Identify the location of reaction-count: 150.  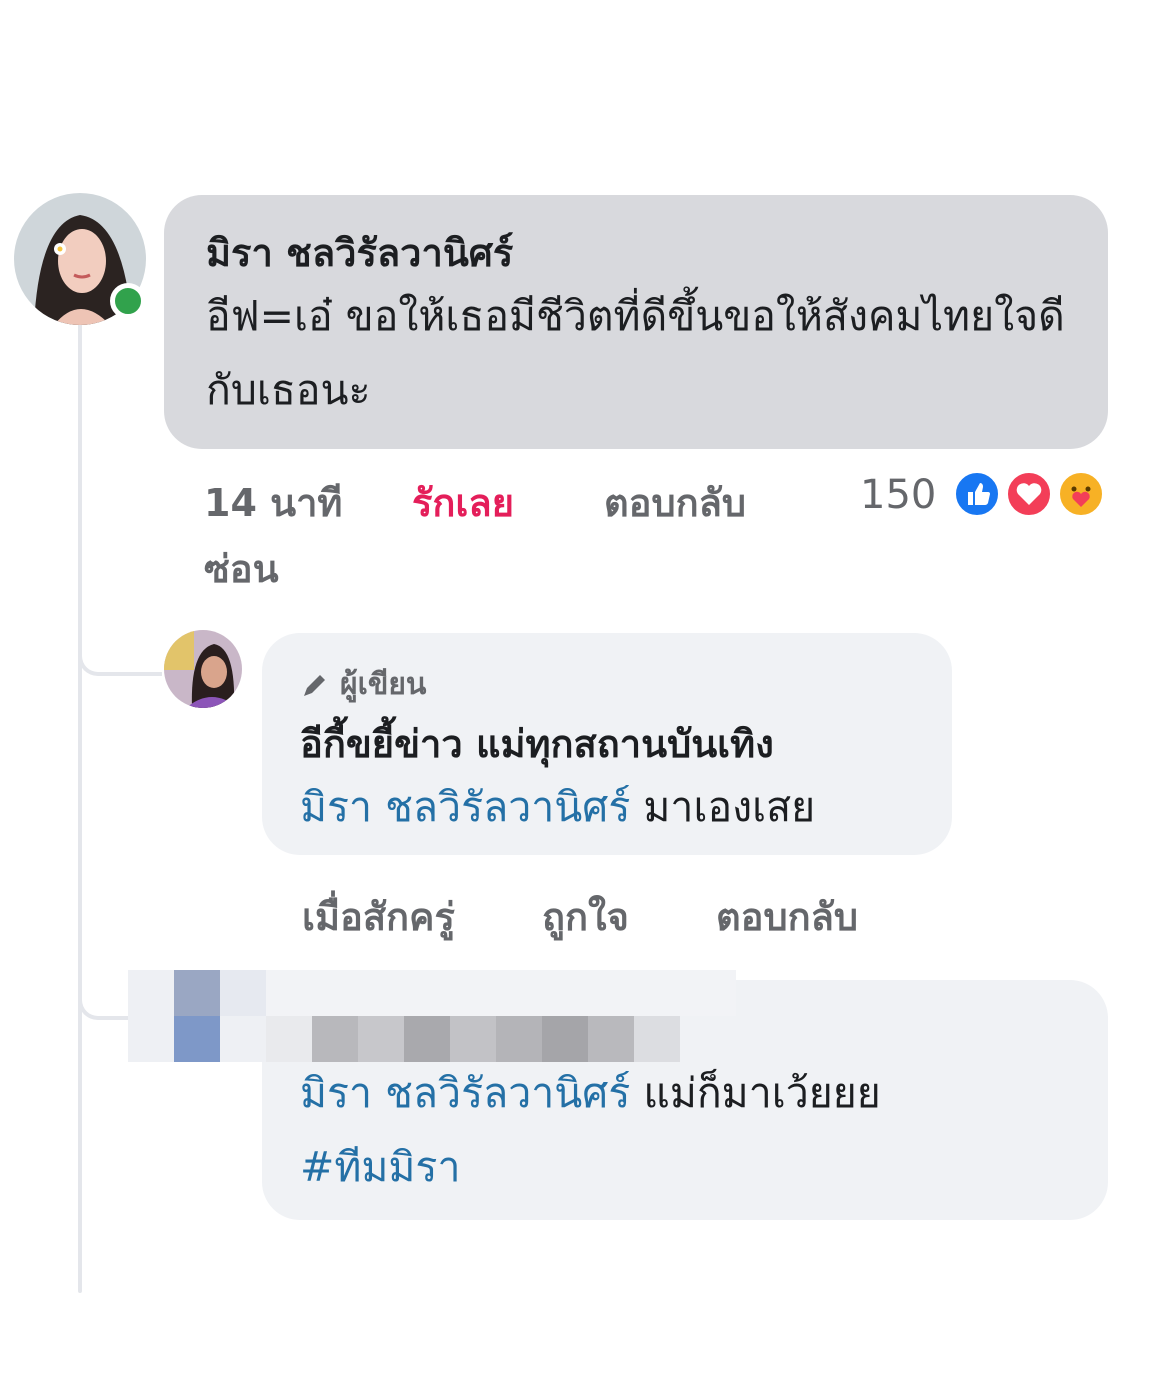
(898, 495).